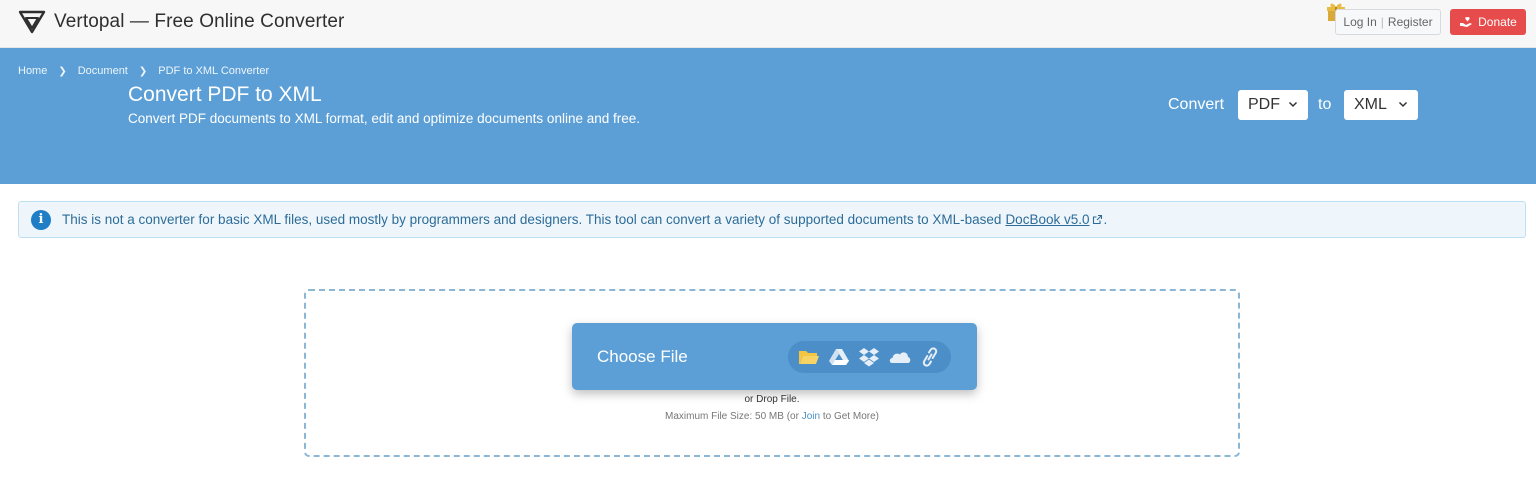 The width and height of the screenshot is (1536, 483). I want to click on choose-file-button: Choose File, so click(774, 356).